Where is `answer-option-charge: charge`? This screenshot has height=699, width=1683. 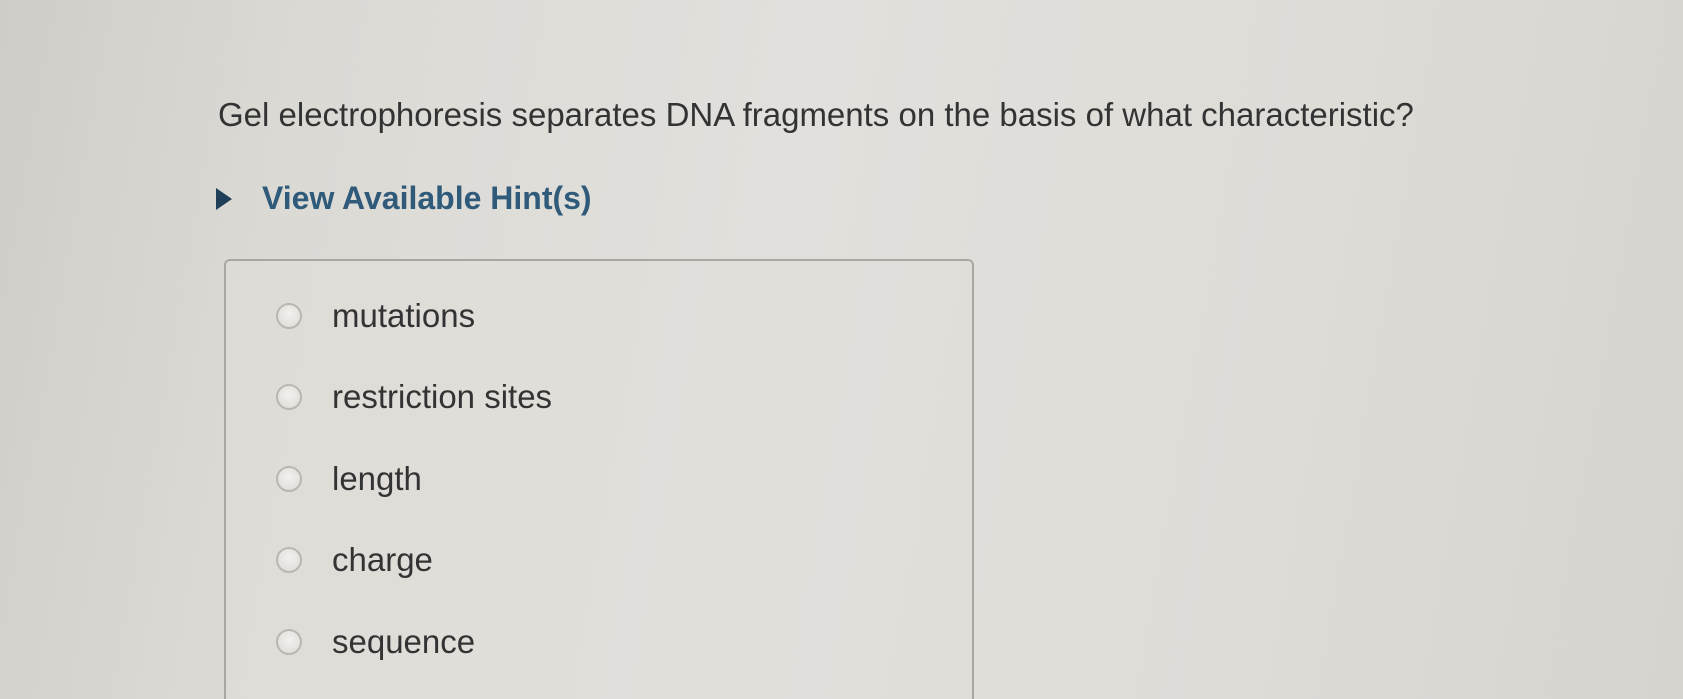 answer-option-charge: charge is located at coordinates (354, 560).